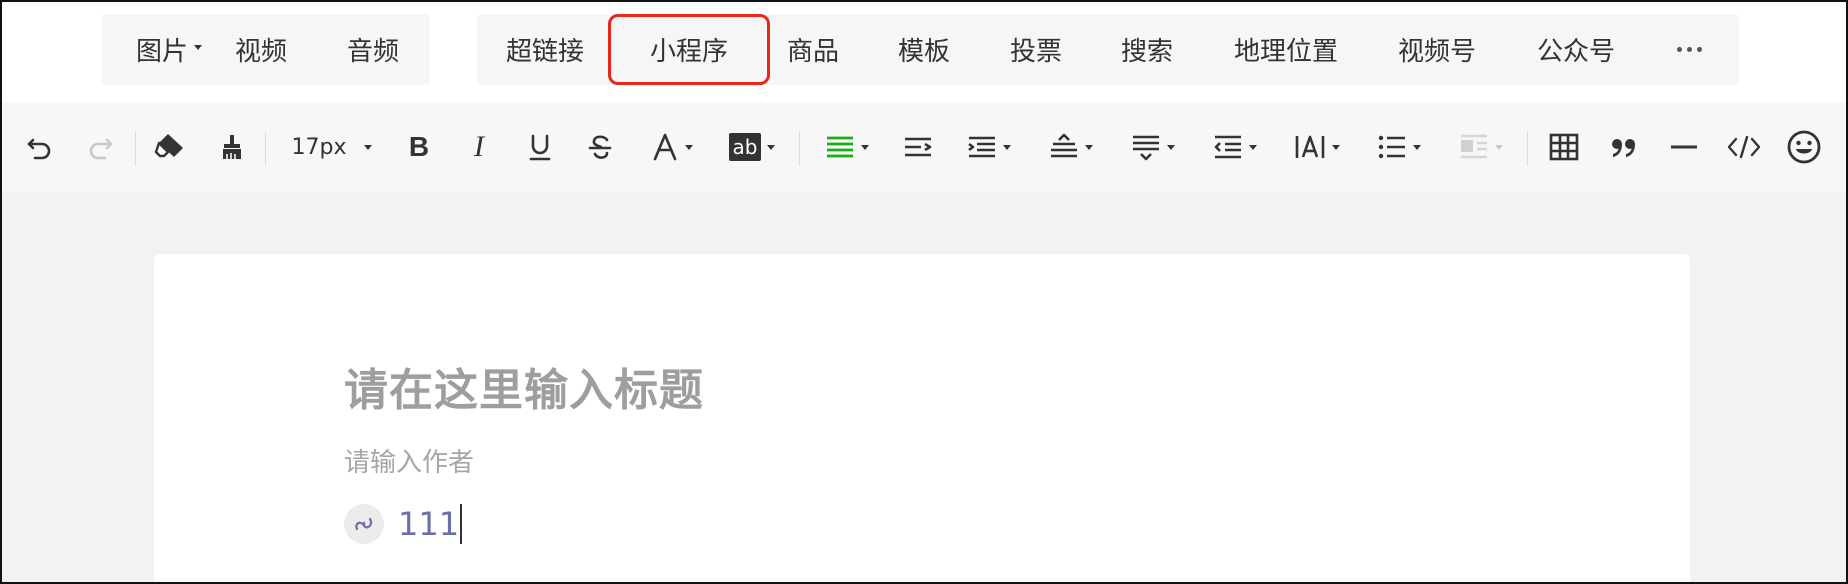  I want to click on bold-icon: B, so click(419, 146).